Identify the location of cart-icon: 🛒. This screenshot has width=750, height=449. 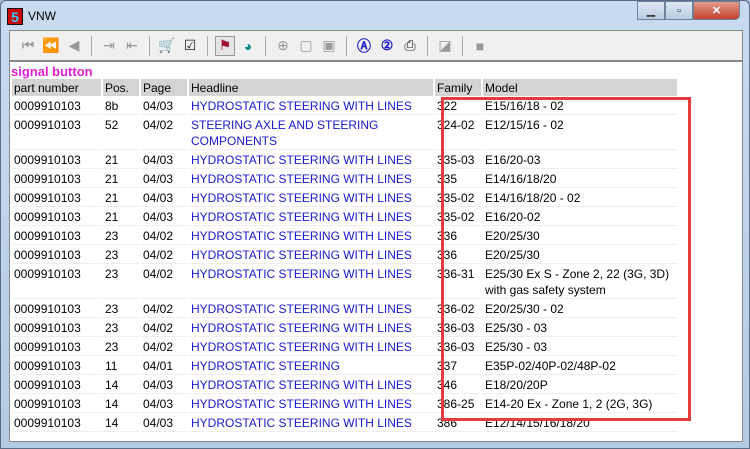
(167, 46).